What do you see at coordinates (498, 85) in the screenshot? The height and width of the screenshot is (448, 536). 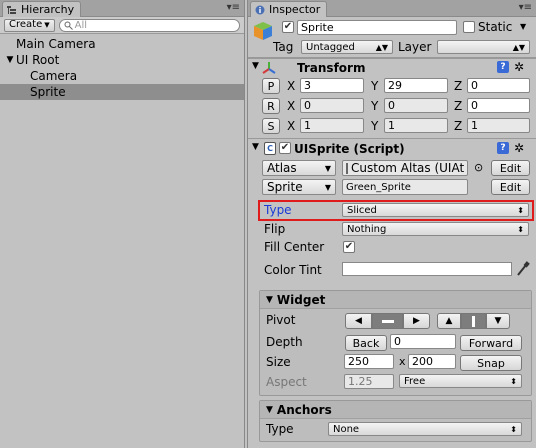 I see `position-z-field: 0` at bounding box center [498, 85].